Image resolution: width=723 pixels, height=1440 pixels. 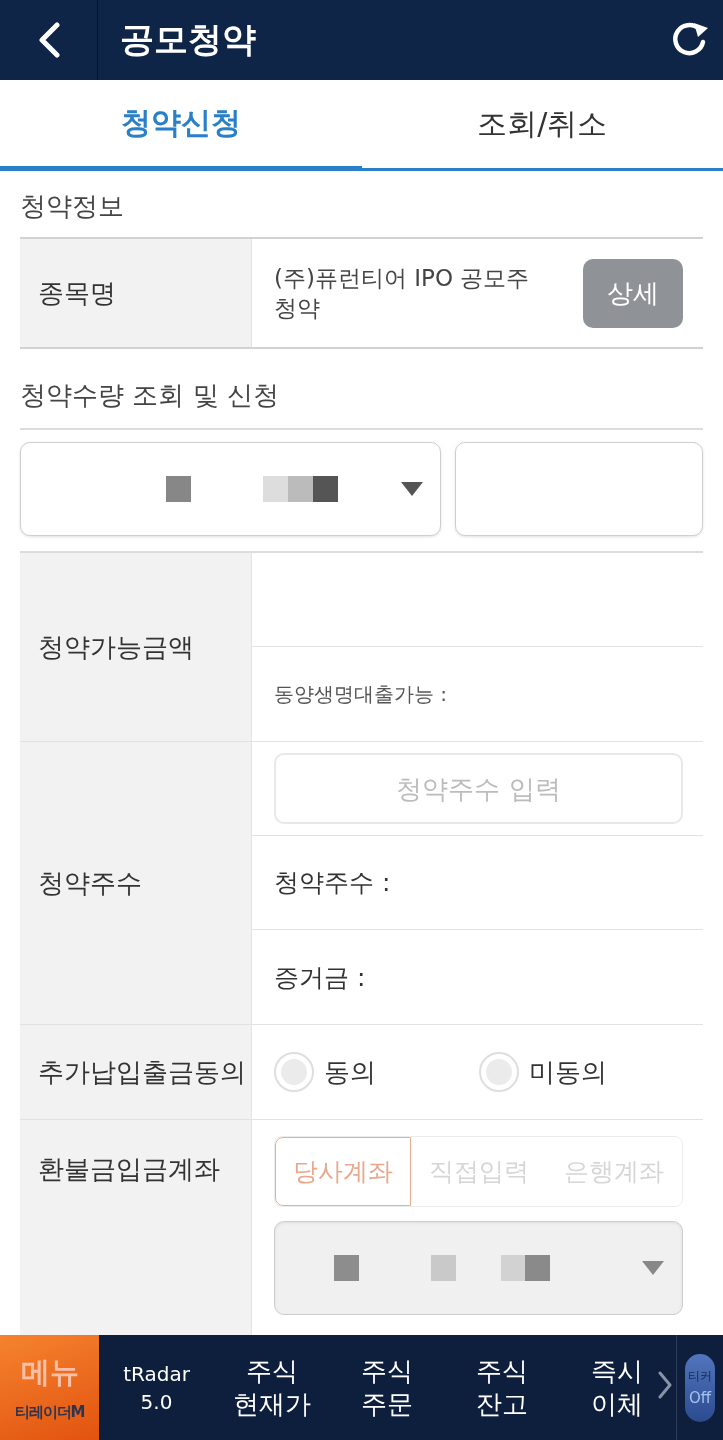 What do you see at coordinates (361, 694) in the screenshot?
I see `loan-available-text: 동양생명대출가능 :` at bounding box center [361, 694].